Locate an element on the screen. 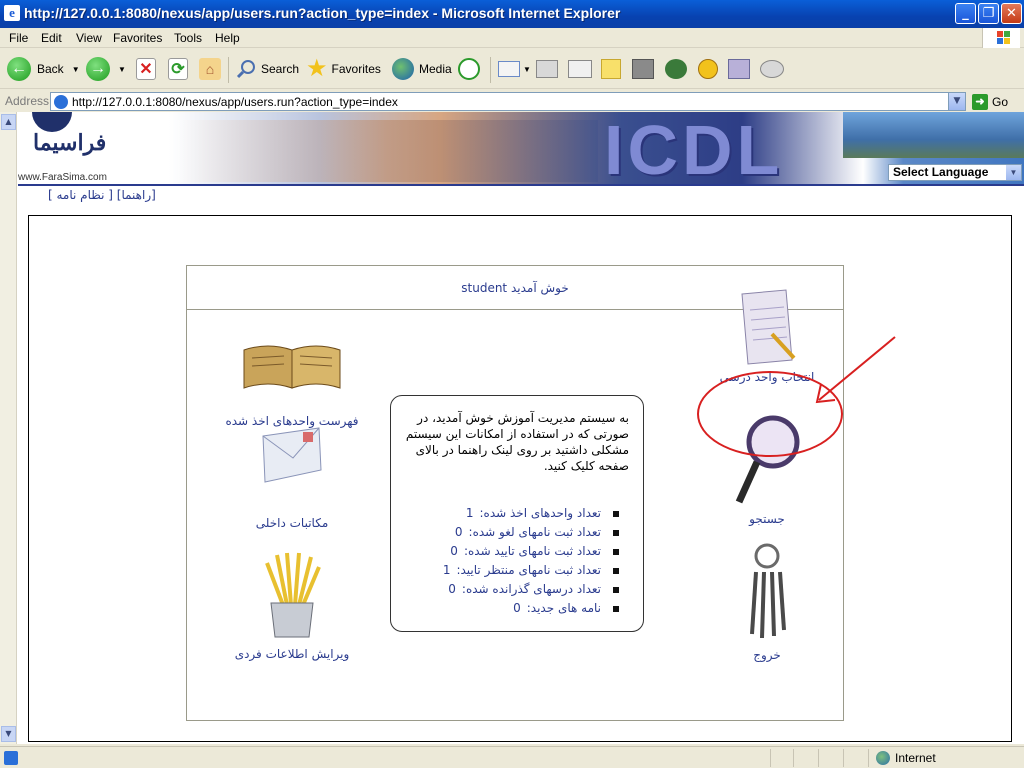  farasima-logo: فراسیما www.FaraSima.com is located at coordinates (93, 148).